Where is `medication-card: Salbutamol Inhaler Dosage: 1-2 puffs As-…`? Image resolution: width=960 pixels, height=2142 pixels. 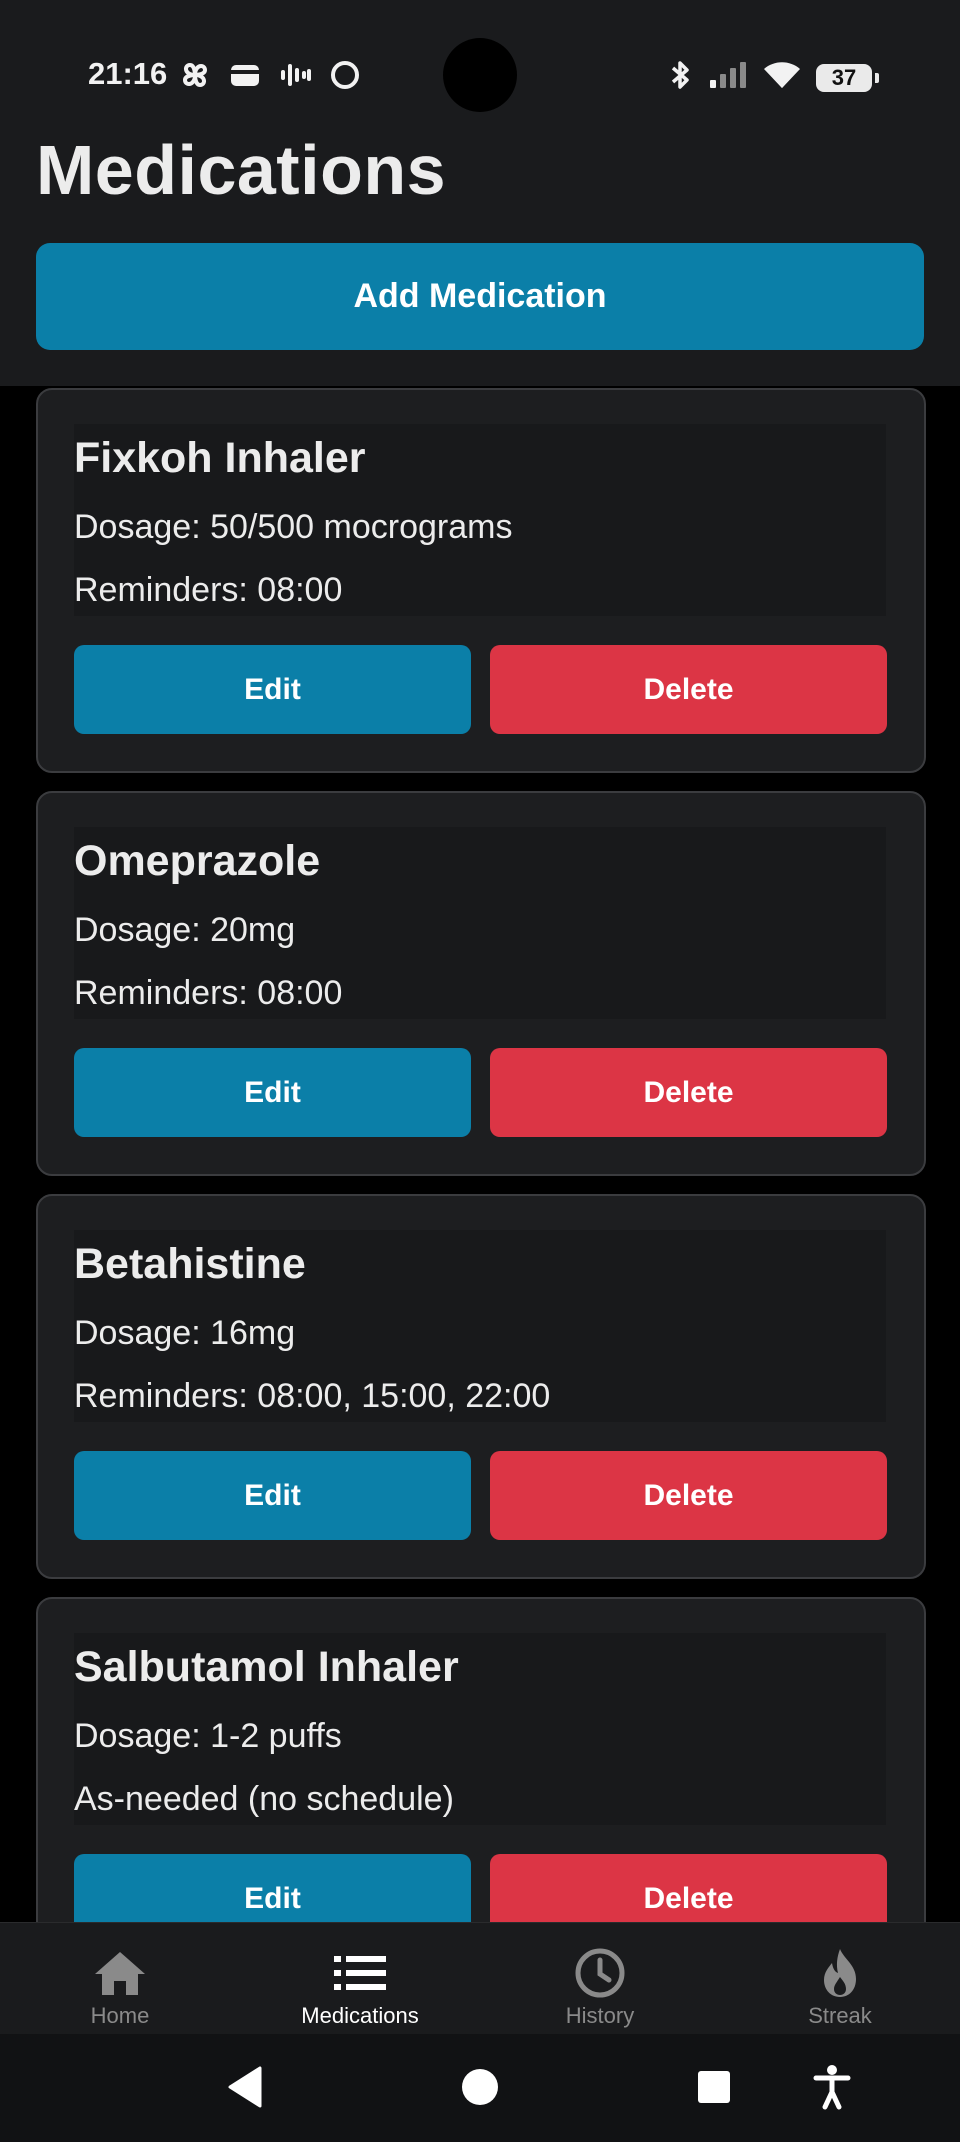
medication-card: Salbutamol Inhaler Dosage: 1-2 puffs As-… is located at coordinates (481, 1759).